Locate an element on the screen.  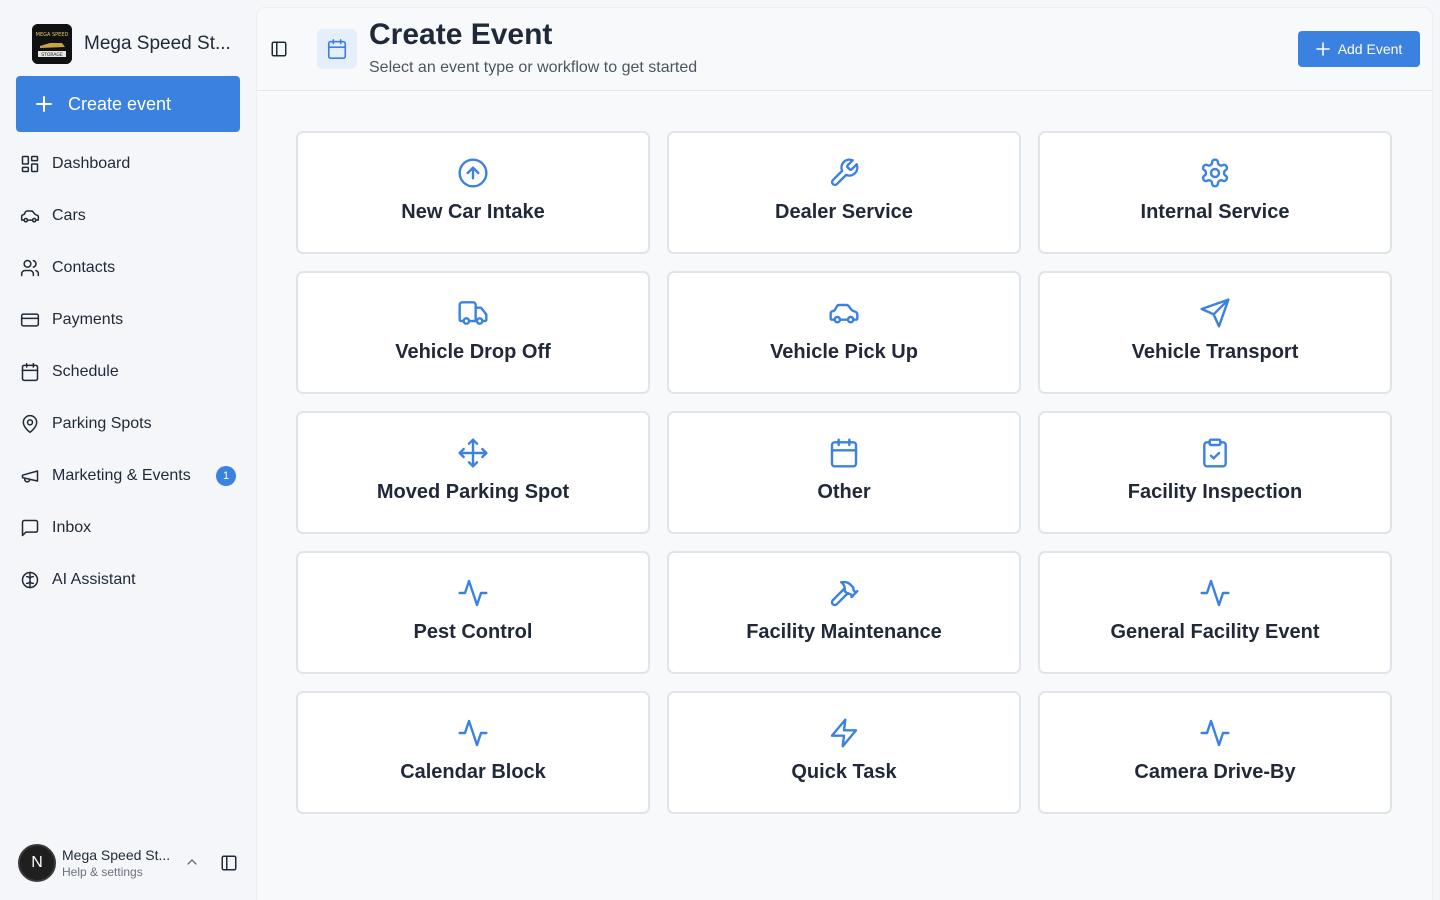
event-card-internal-service: Internal Service is located at coordinates (1215, 192).